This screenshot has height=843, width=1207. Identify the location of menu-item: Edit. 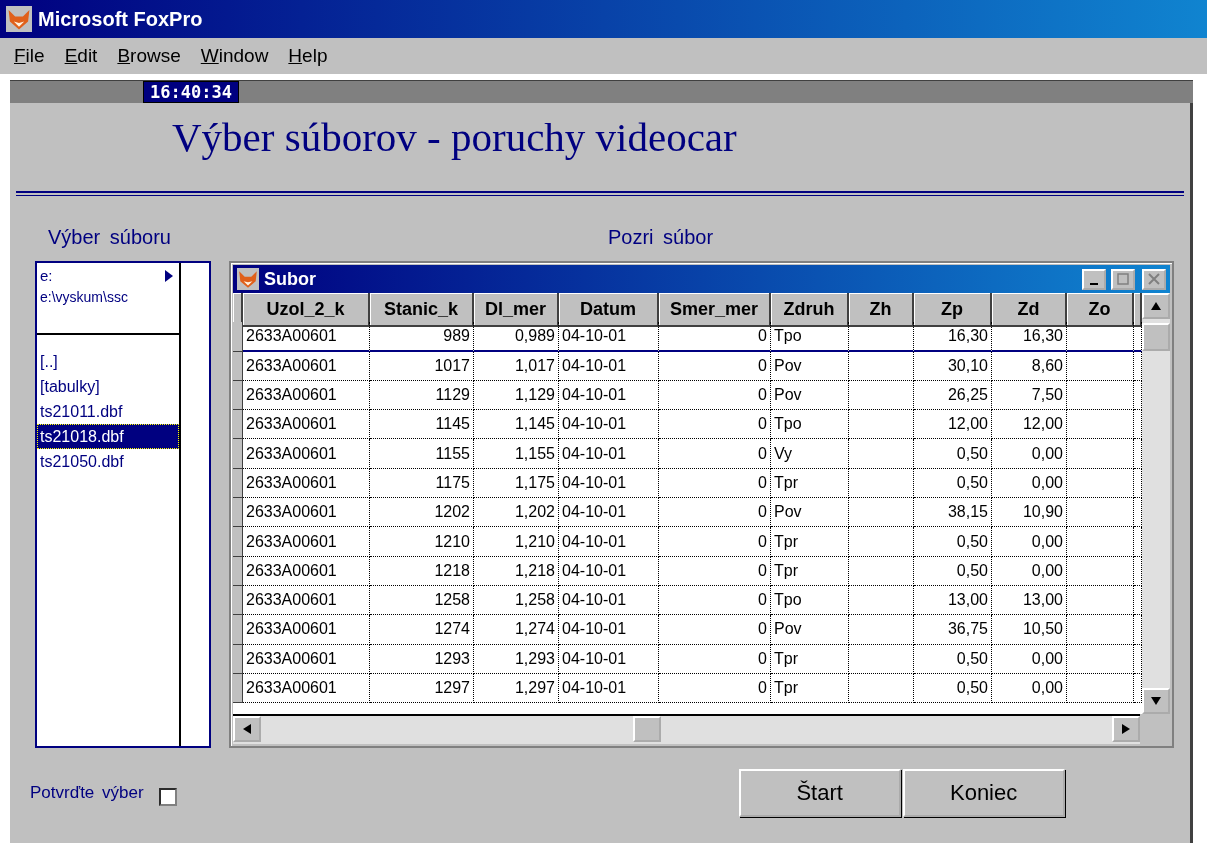
(81, 56).